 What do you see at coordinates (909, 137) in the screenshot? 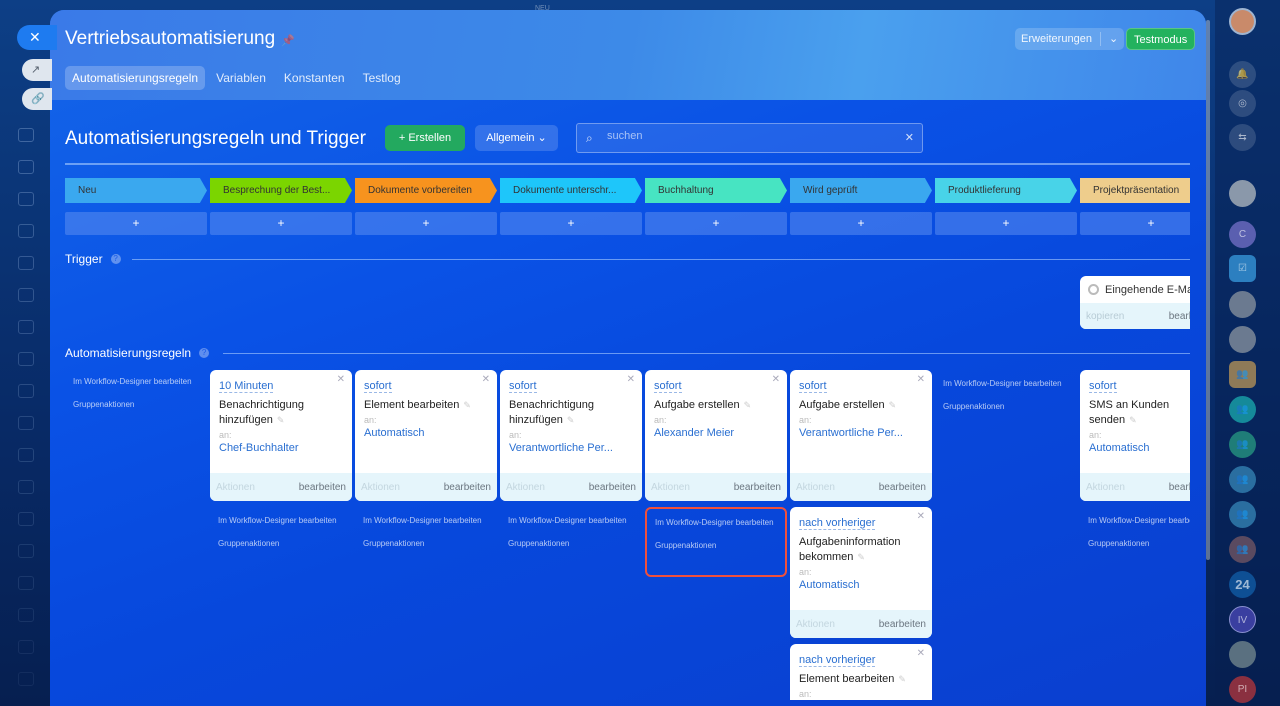
I see `clear-search-icon: ✕` at bounding box center [909, 137].